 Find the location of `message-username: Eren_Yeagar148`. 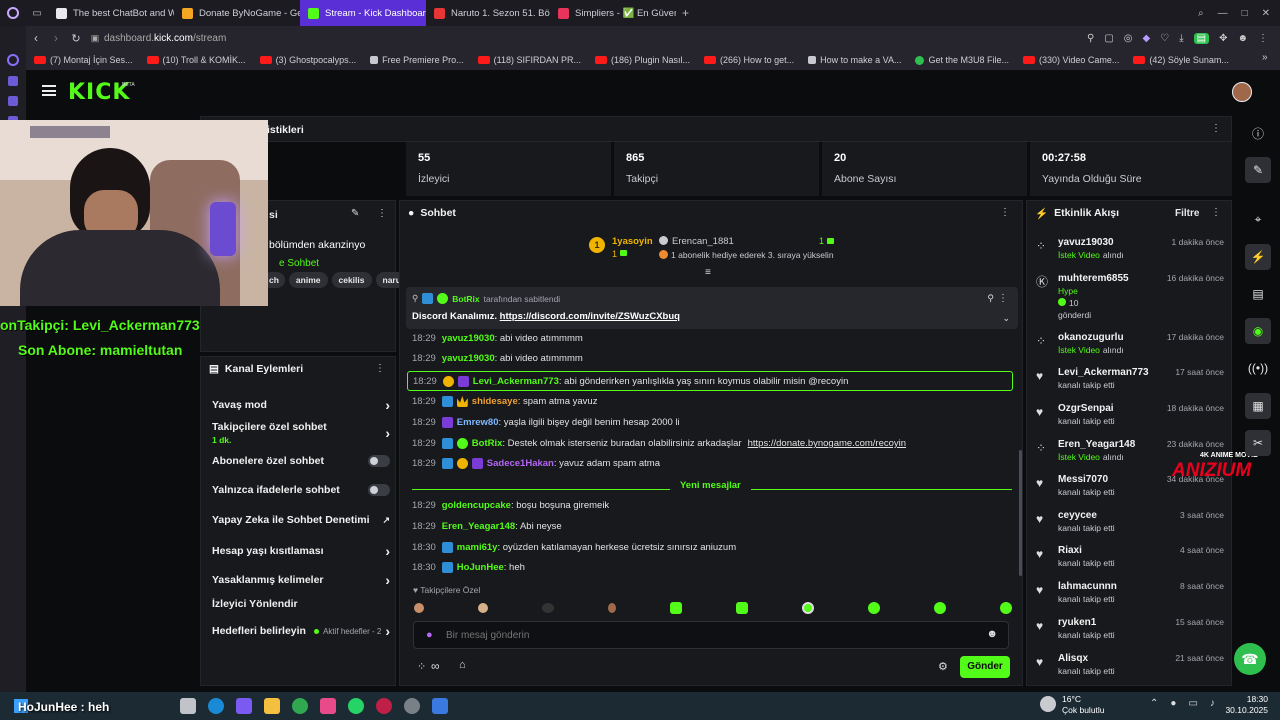

message-username: Eren_Yeagar148 is located at coordinates (478, 526).